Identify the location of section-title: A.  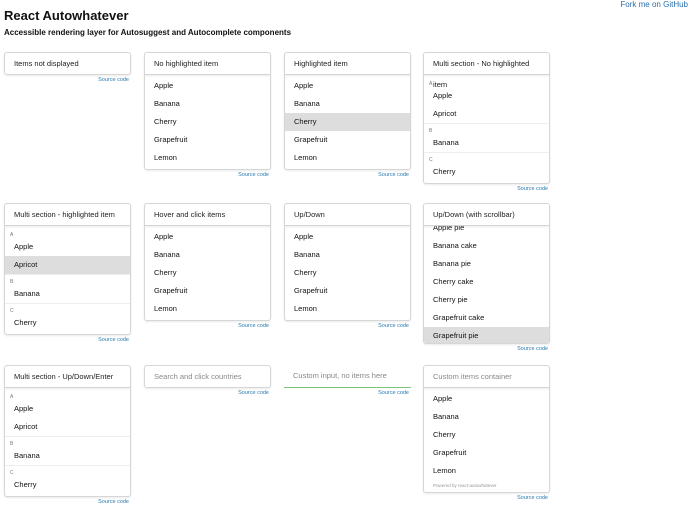
(12, 235).